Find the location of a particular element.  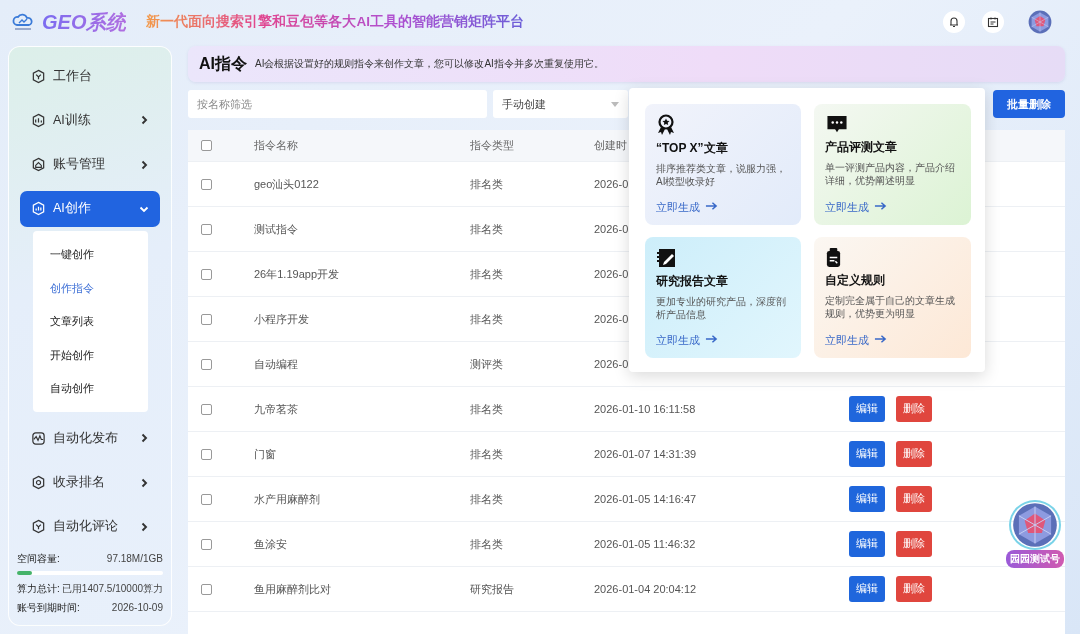

card-description: 单一评测产品内容，产品介绍详细，优势阐述明显 is located at coordinates (890, 174).